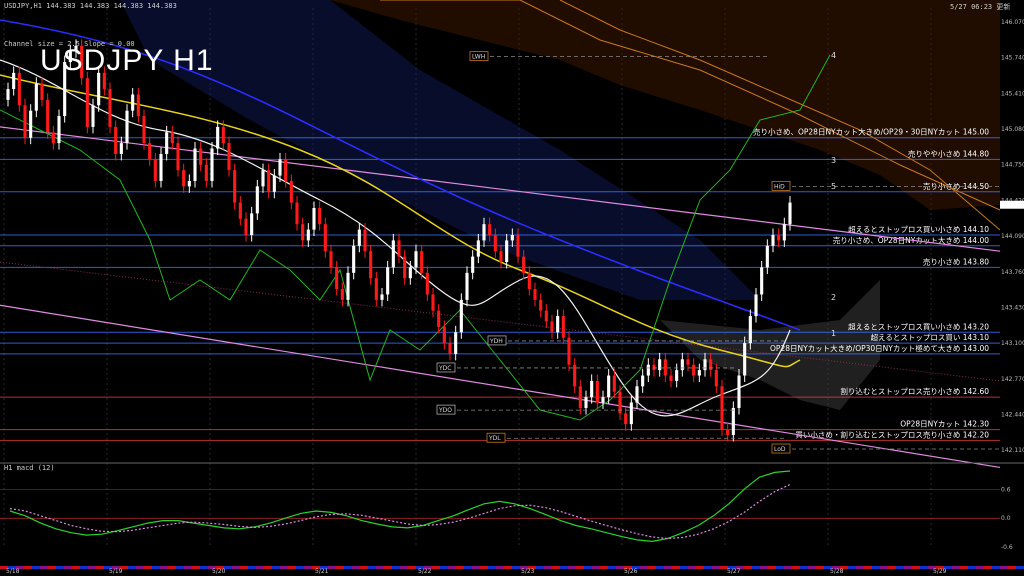 The image size is (1024, 576). What do you see at coordinates (833, 333) in the screenshot?
I see `wave-label: 1` at bounding box center [833, 333].